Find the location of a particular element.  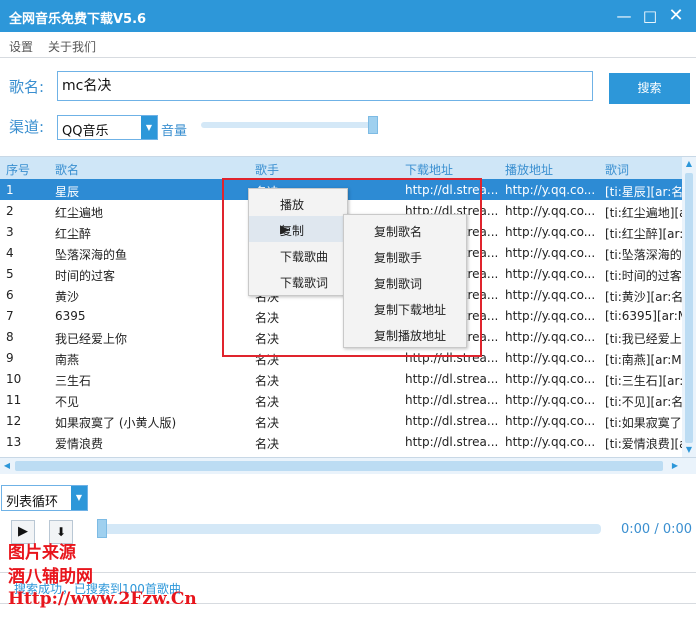

context-menu: 播放 复制 ▶ 下载歌曲 下载歌词 is located at coordinates (298, 242).